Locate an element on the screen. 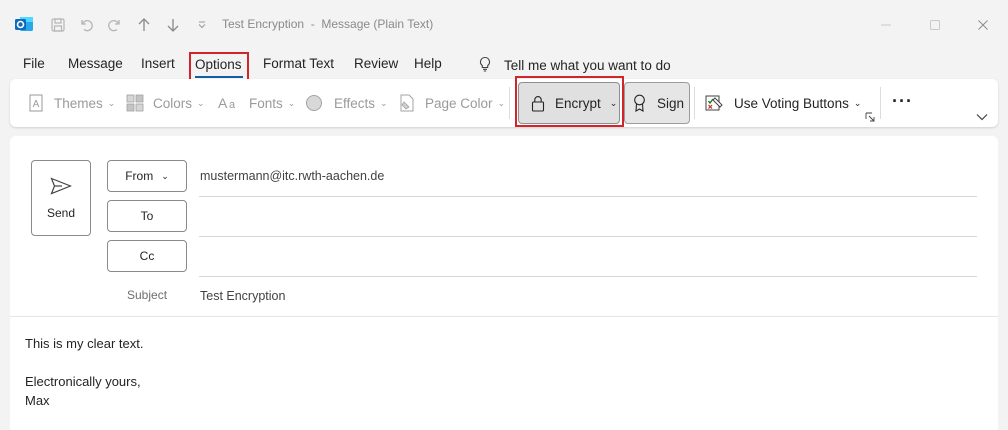 This screenshot has height=430, width=1008. save-icon is located at coordinates (58, 25).